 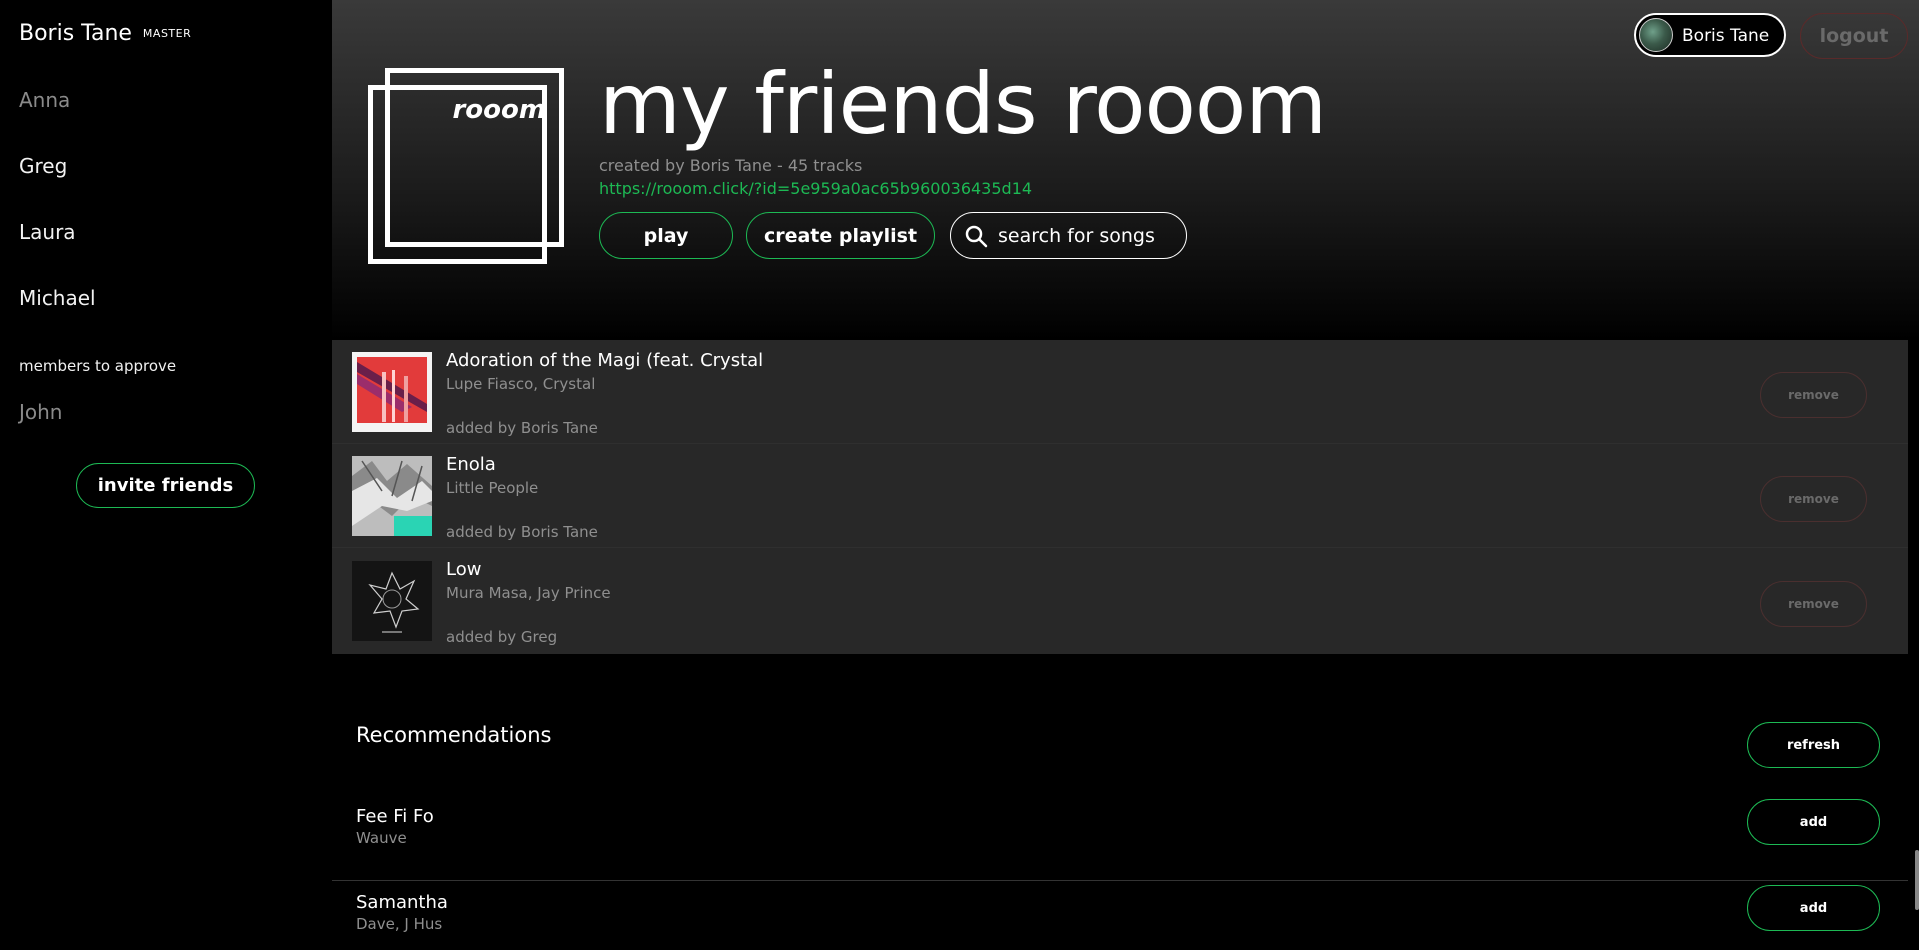 I want to click on recommendation-divider, so click(x=1120, y=880).